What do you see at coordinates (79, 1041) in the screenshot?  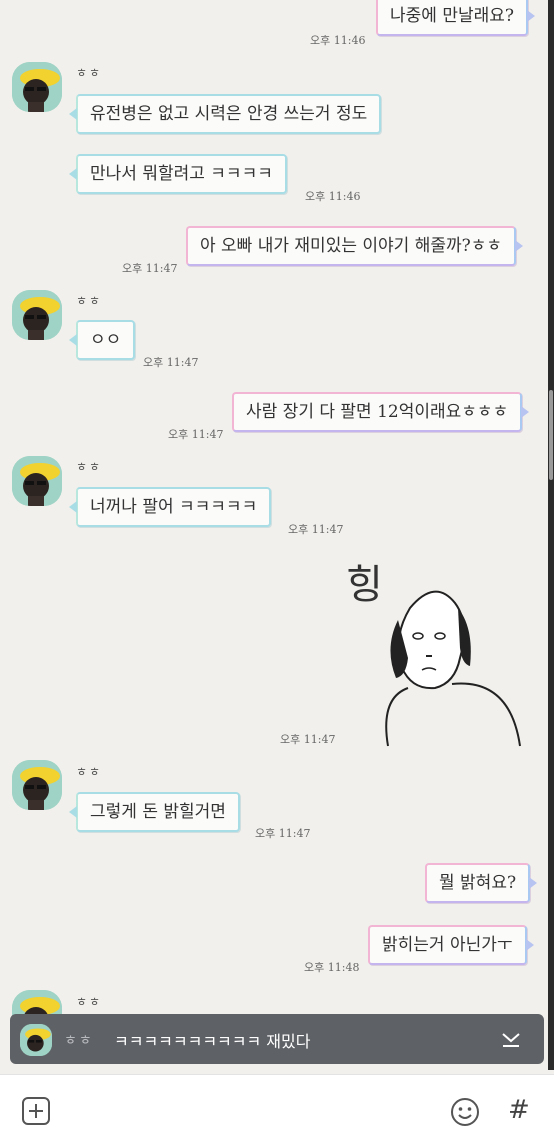 I see `notification-sender: ㅎㅎ` at bounding box center [79, 1041].